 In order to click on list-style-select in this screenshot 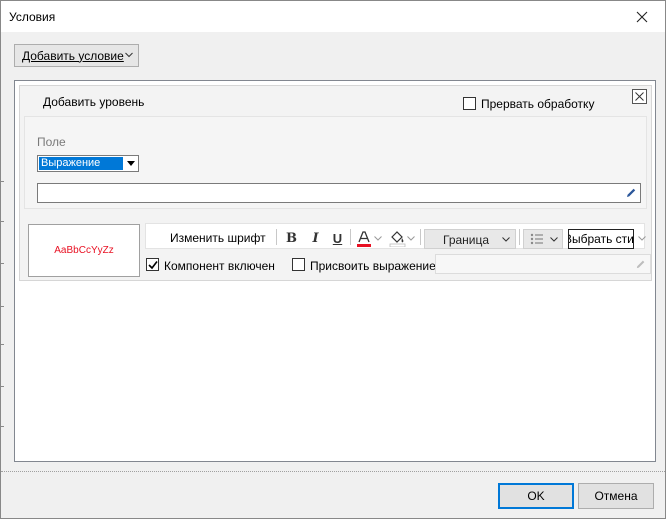, I will do `click(543, 239)`.